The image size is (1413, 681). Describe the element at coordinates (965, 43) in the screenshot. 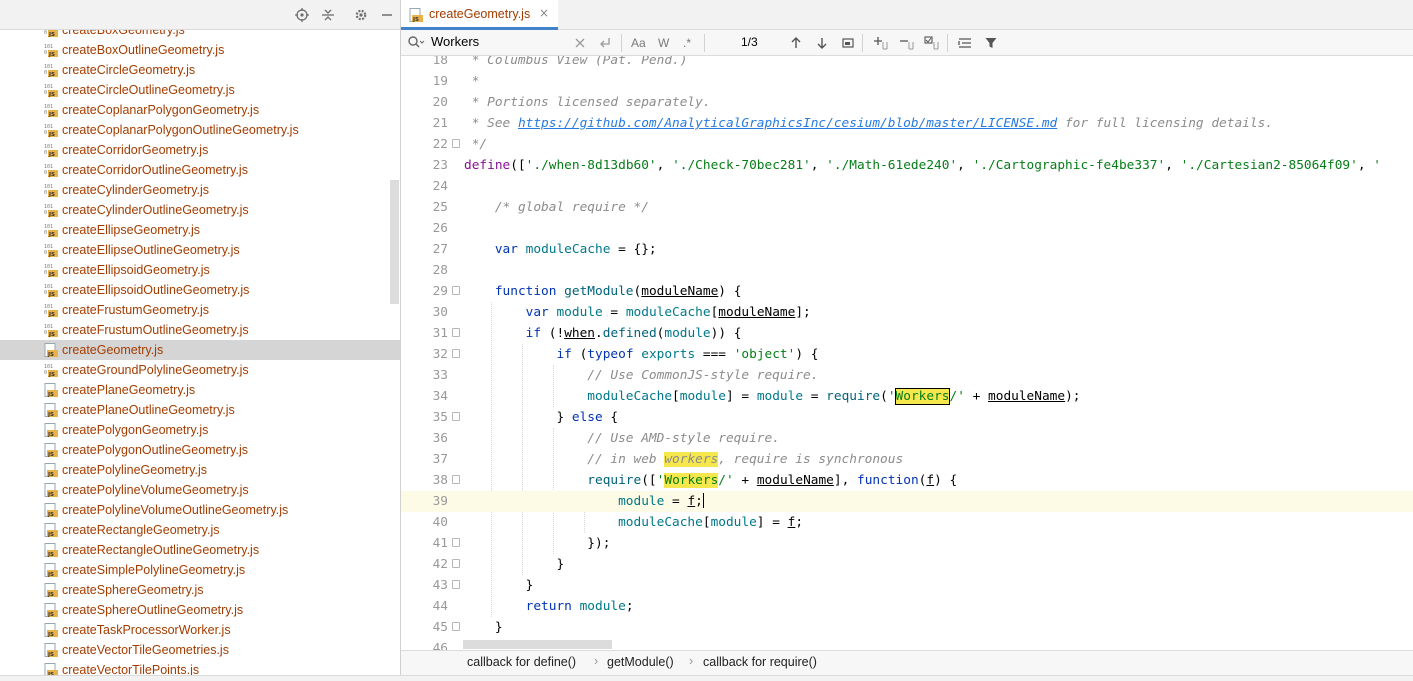

I see `filter-lines-icon` at that location.